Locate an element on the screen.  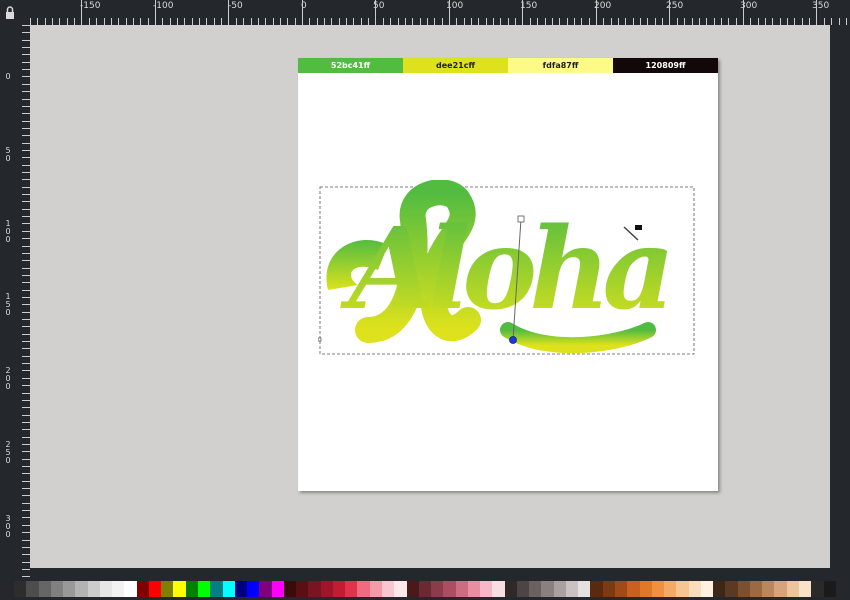
vertical-scrollbar is located at coordinates (840, 301).